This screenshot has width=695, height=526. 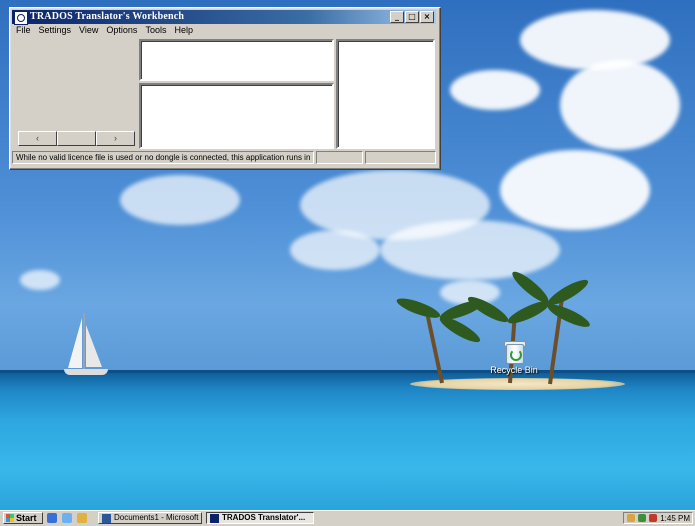 I want to click on sailboat-jib, so click(x=94, y=346).